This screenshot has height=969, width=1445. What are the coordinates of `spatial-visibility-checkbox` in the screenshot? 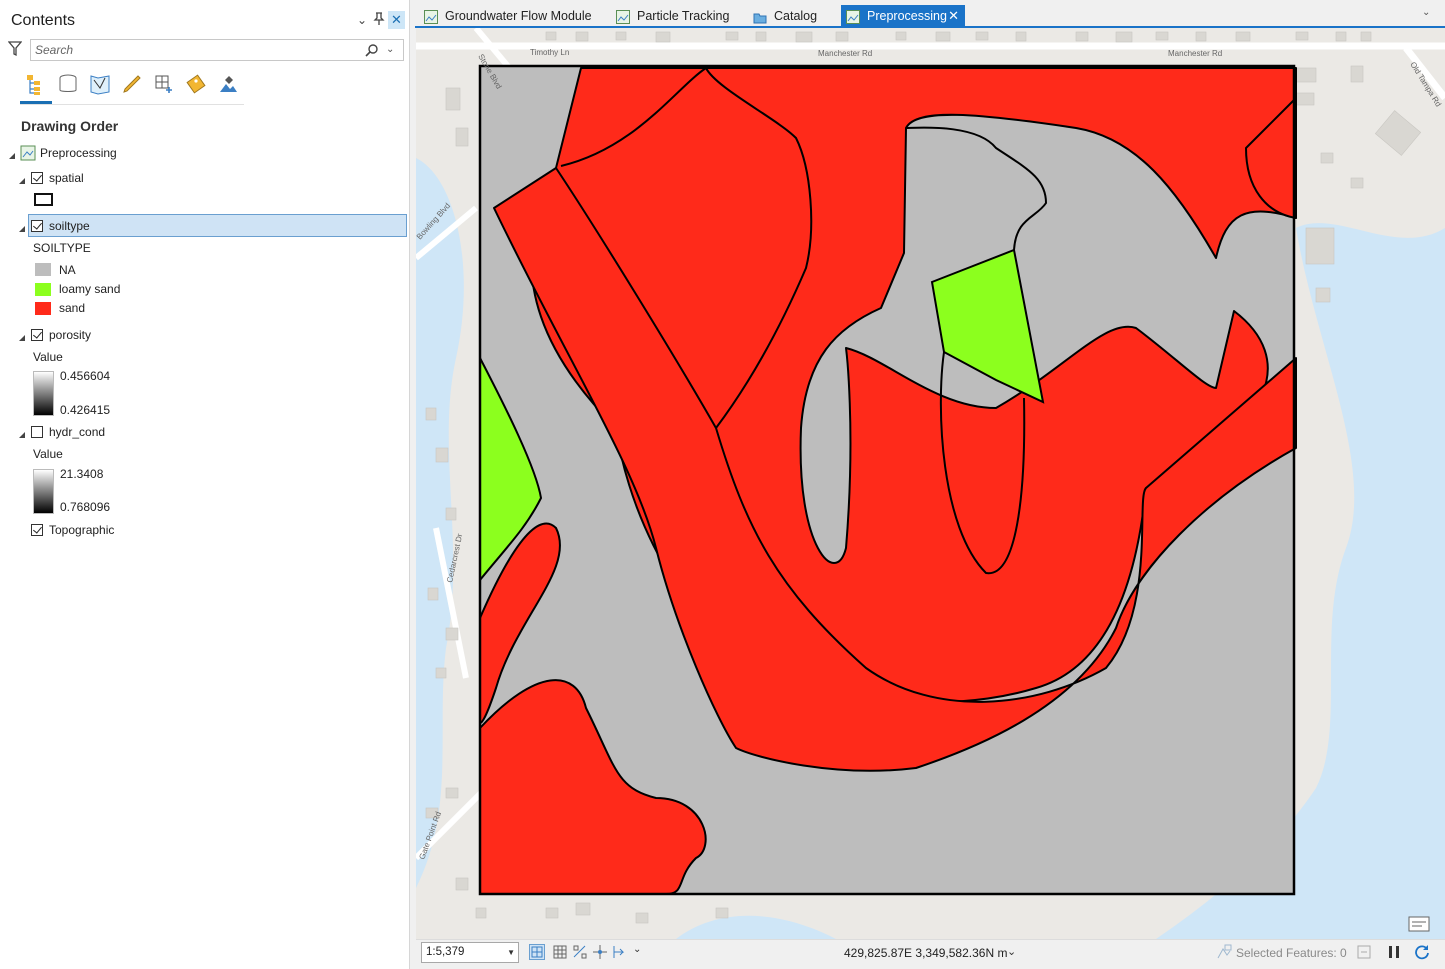 It's located at (37, 178).